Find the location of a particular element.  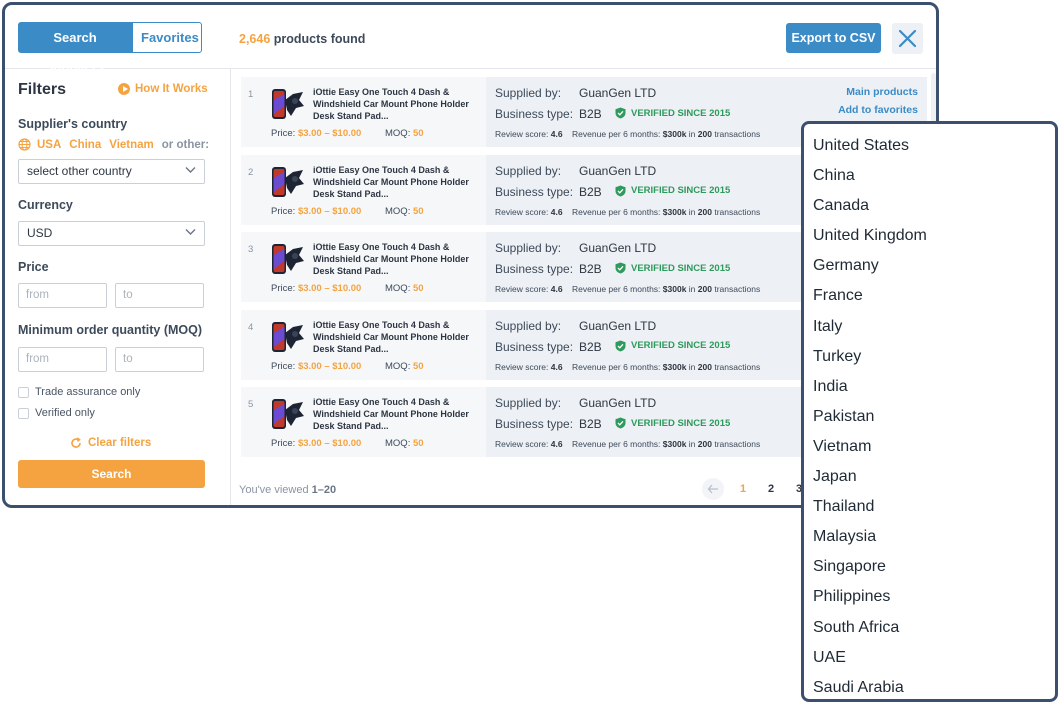

verified-only-label: Verified only is located at coordinates (65, 413).